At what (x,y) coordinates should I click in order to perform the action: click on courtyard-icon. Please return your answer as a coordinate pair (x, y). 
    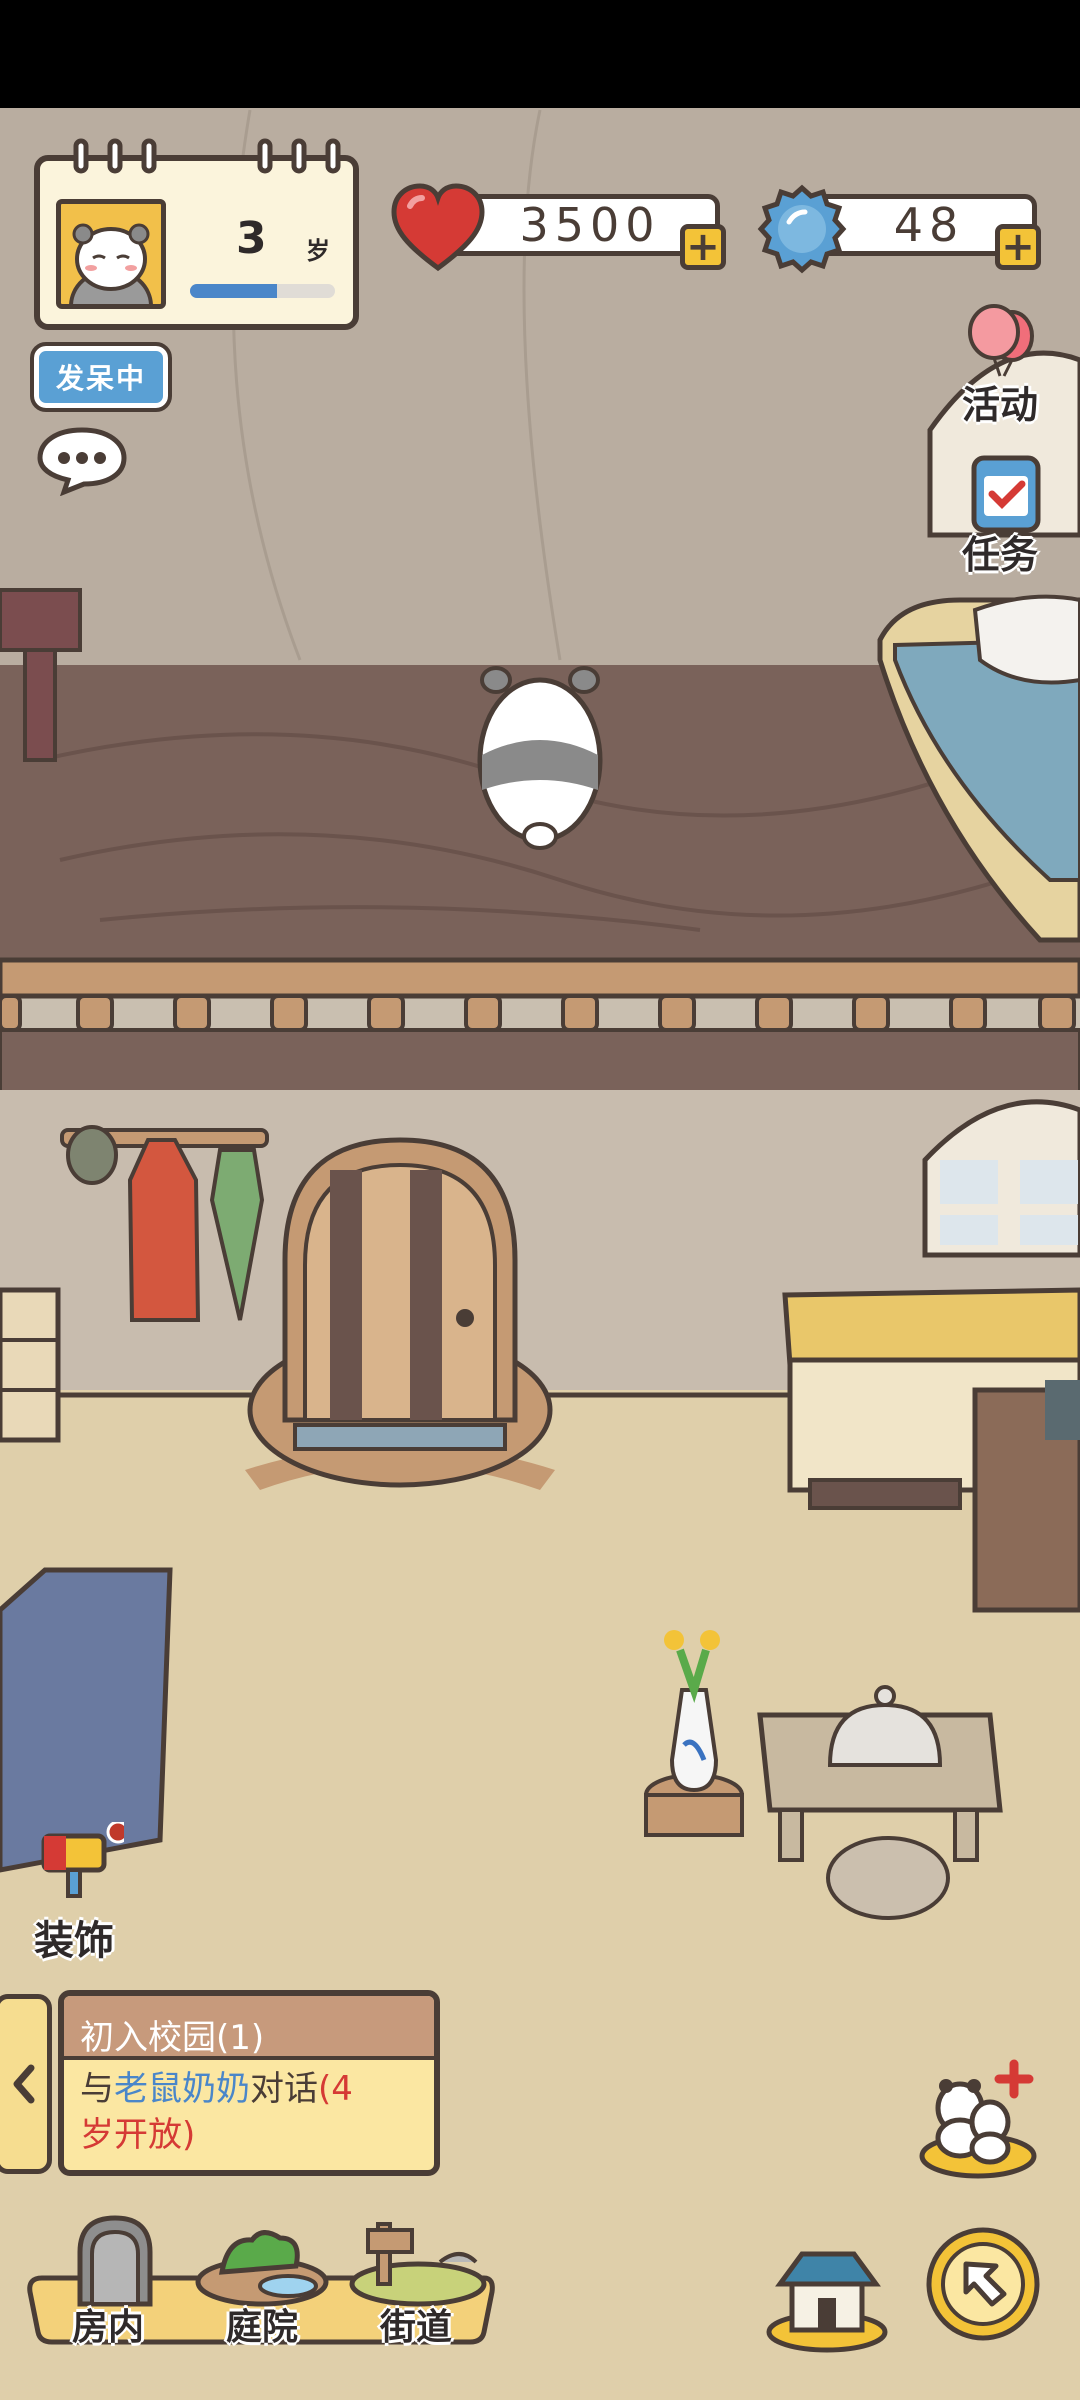
    Looking at the image, I should click on (262, 2268).